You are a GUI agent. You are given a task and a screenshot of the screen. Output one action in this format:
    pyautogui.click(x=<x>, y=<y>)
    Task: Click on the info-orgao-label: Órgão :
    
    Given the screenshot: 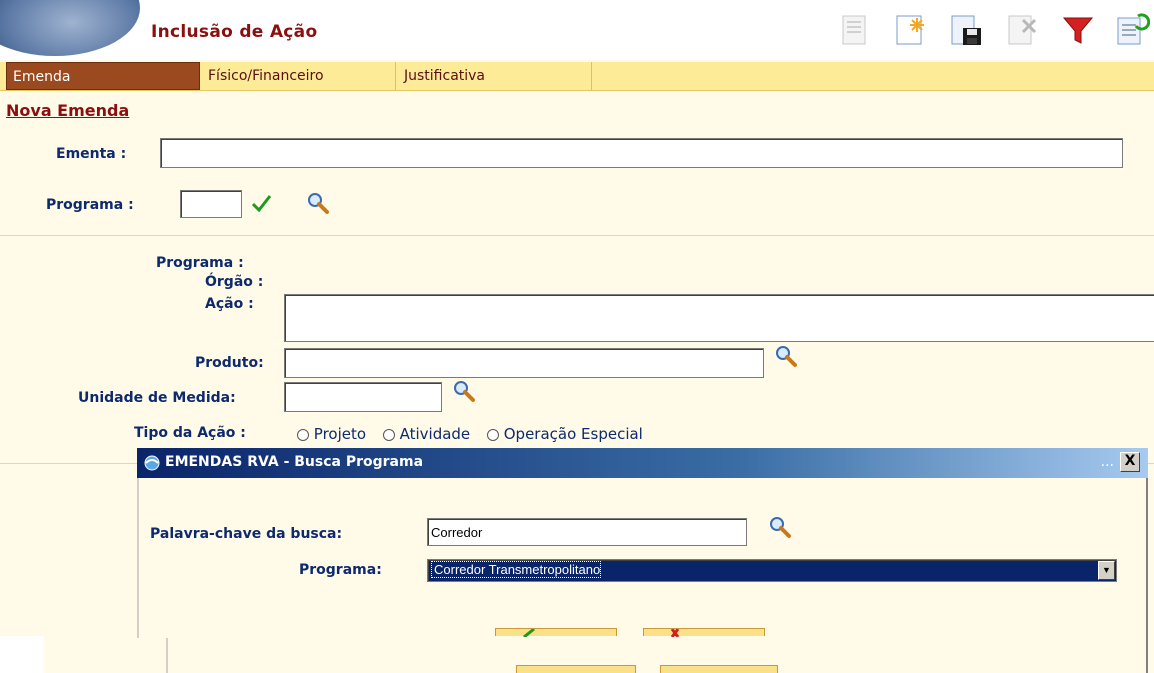 What is the action you would take?
    pyautogui.click(x=234, y=282)
    